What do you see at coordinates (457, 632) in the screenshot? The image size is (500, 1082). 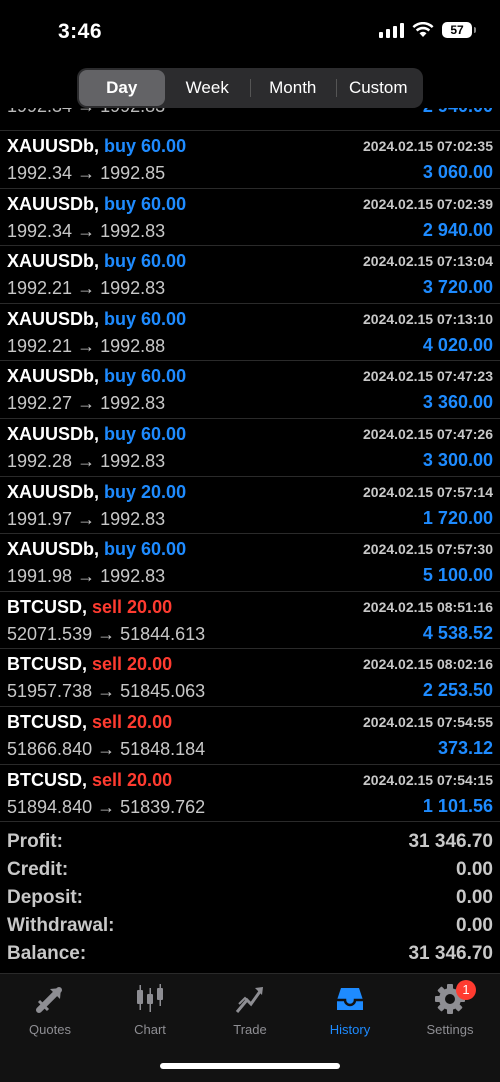 I see `deal-profit: 4 538.52` at bounding box center [457, 632].